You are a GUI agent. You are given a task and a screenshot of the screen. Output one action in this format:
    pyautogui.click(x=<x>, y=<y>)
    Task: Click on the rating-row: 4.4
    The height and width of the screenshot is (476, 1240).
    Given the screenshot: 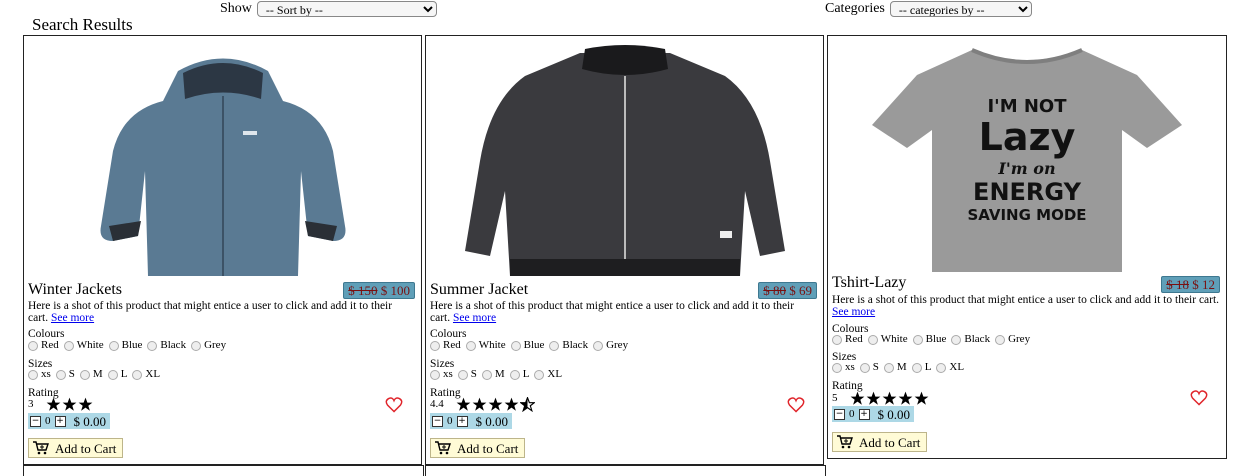 What is the action you would take?
    pyautogui.click(x=483, y=404)
    